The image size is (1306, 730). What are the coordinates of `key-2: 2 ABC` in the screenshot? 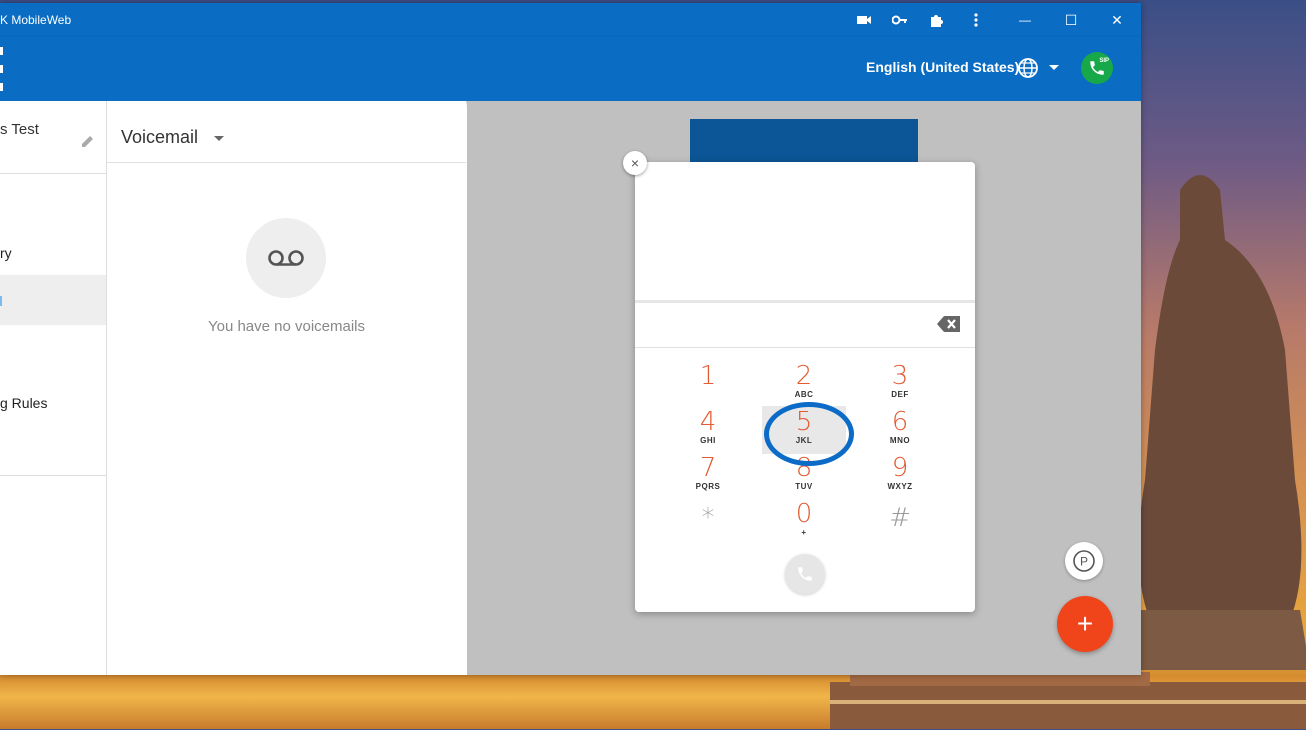 It's located at (804, 384).